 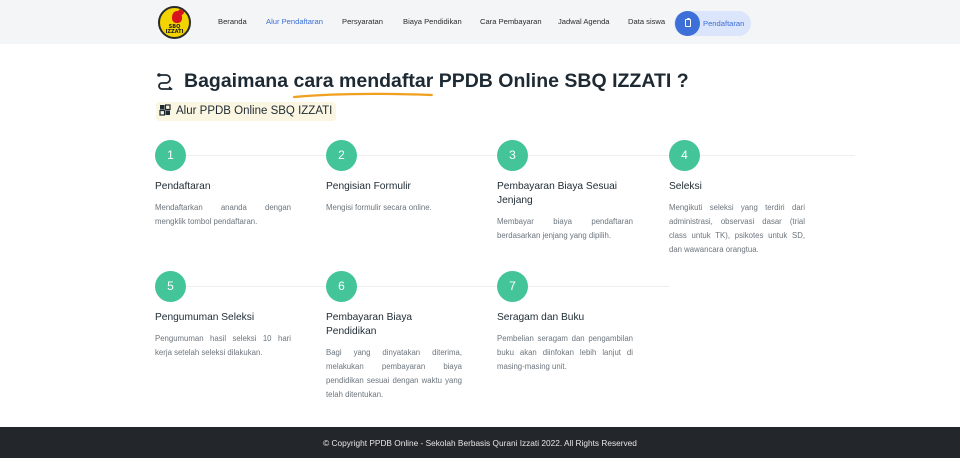 What do you see at coordinates (684, 155) in the screenshot?
I see `step-number-4: 4` at bounding box center [684, 155].